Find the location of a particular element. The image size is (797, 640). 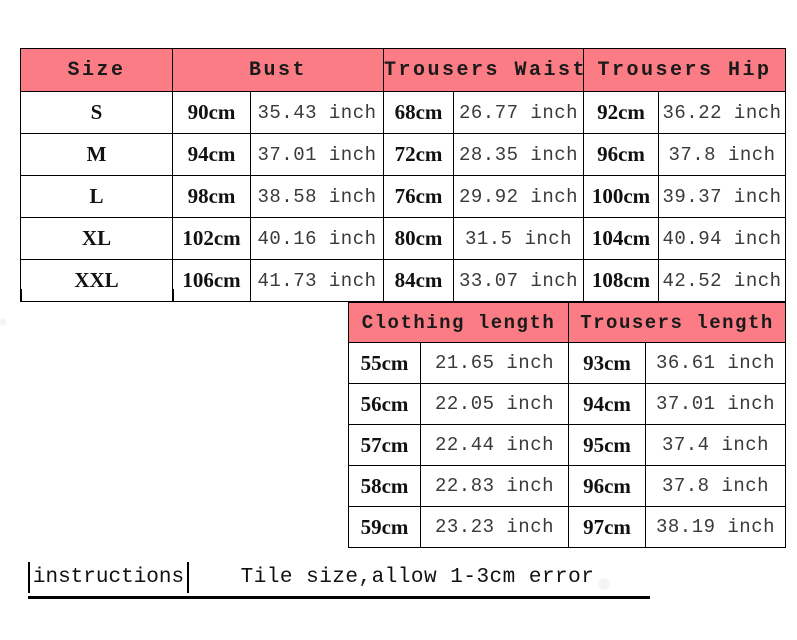

cell-bust-inch: 38.58 inch is located at coordinates (317, 196).